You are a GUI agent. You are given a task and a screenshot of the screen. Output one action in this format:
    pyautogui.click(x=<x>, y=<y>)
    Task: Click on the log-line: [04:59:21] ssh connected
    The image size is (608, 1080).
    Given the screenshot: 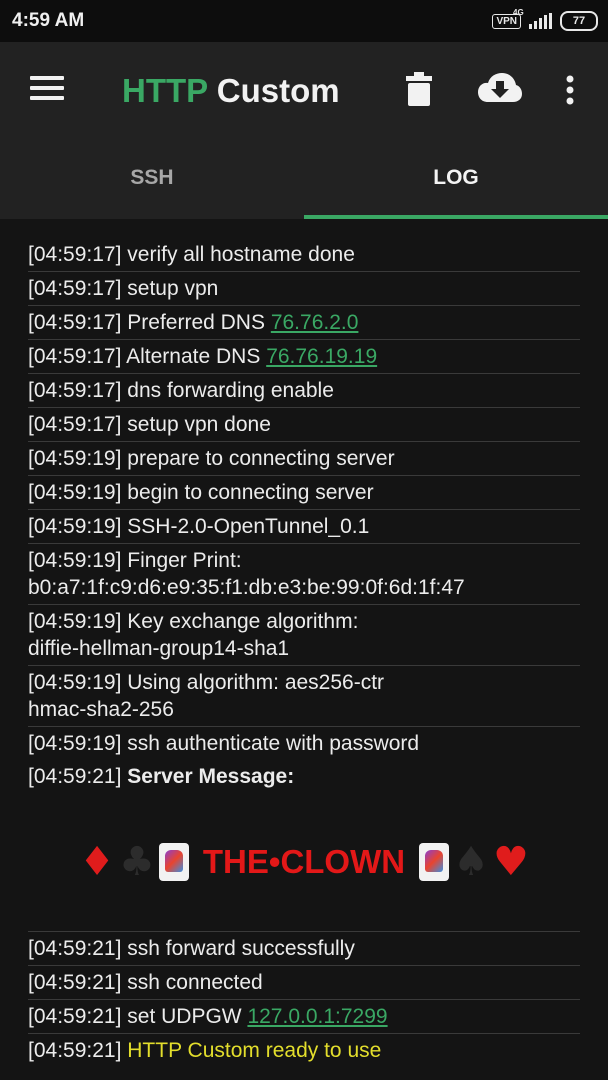 What is the action you would take?
    pyautogui.click(x=304, y=983)
    